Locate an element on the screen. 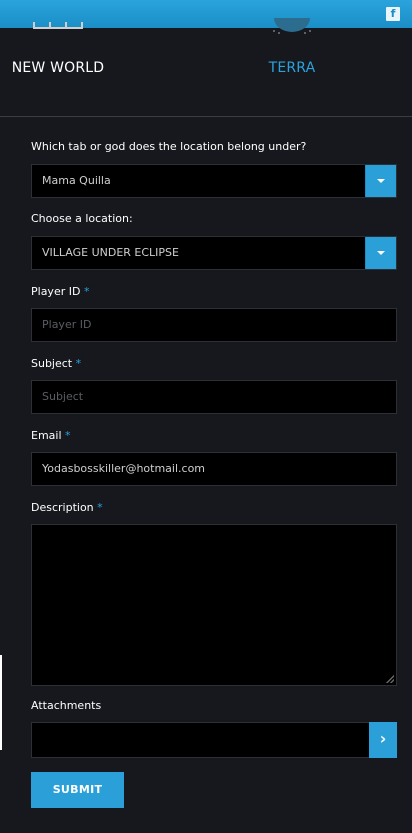 The image size is (412, 833). player-id-label-text: Player ID is located at coordinates (56, 291).